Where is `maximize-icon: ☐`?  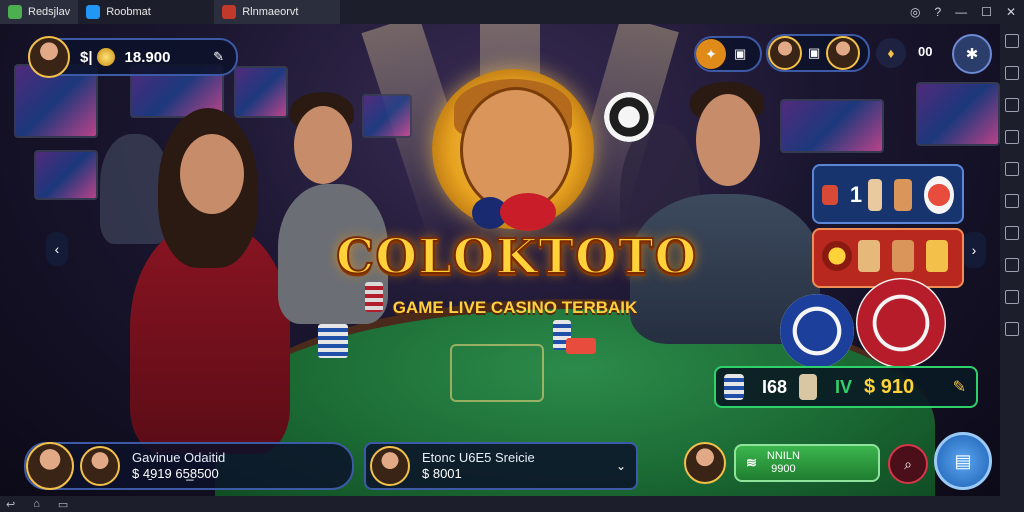 maximize-icon: ☐ is located at coordinates (986, 12).